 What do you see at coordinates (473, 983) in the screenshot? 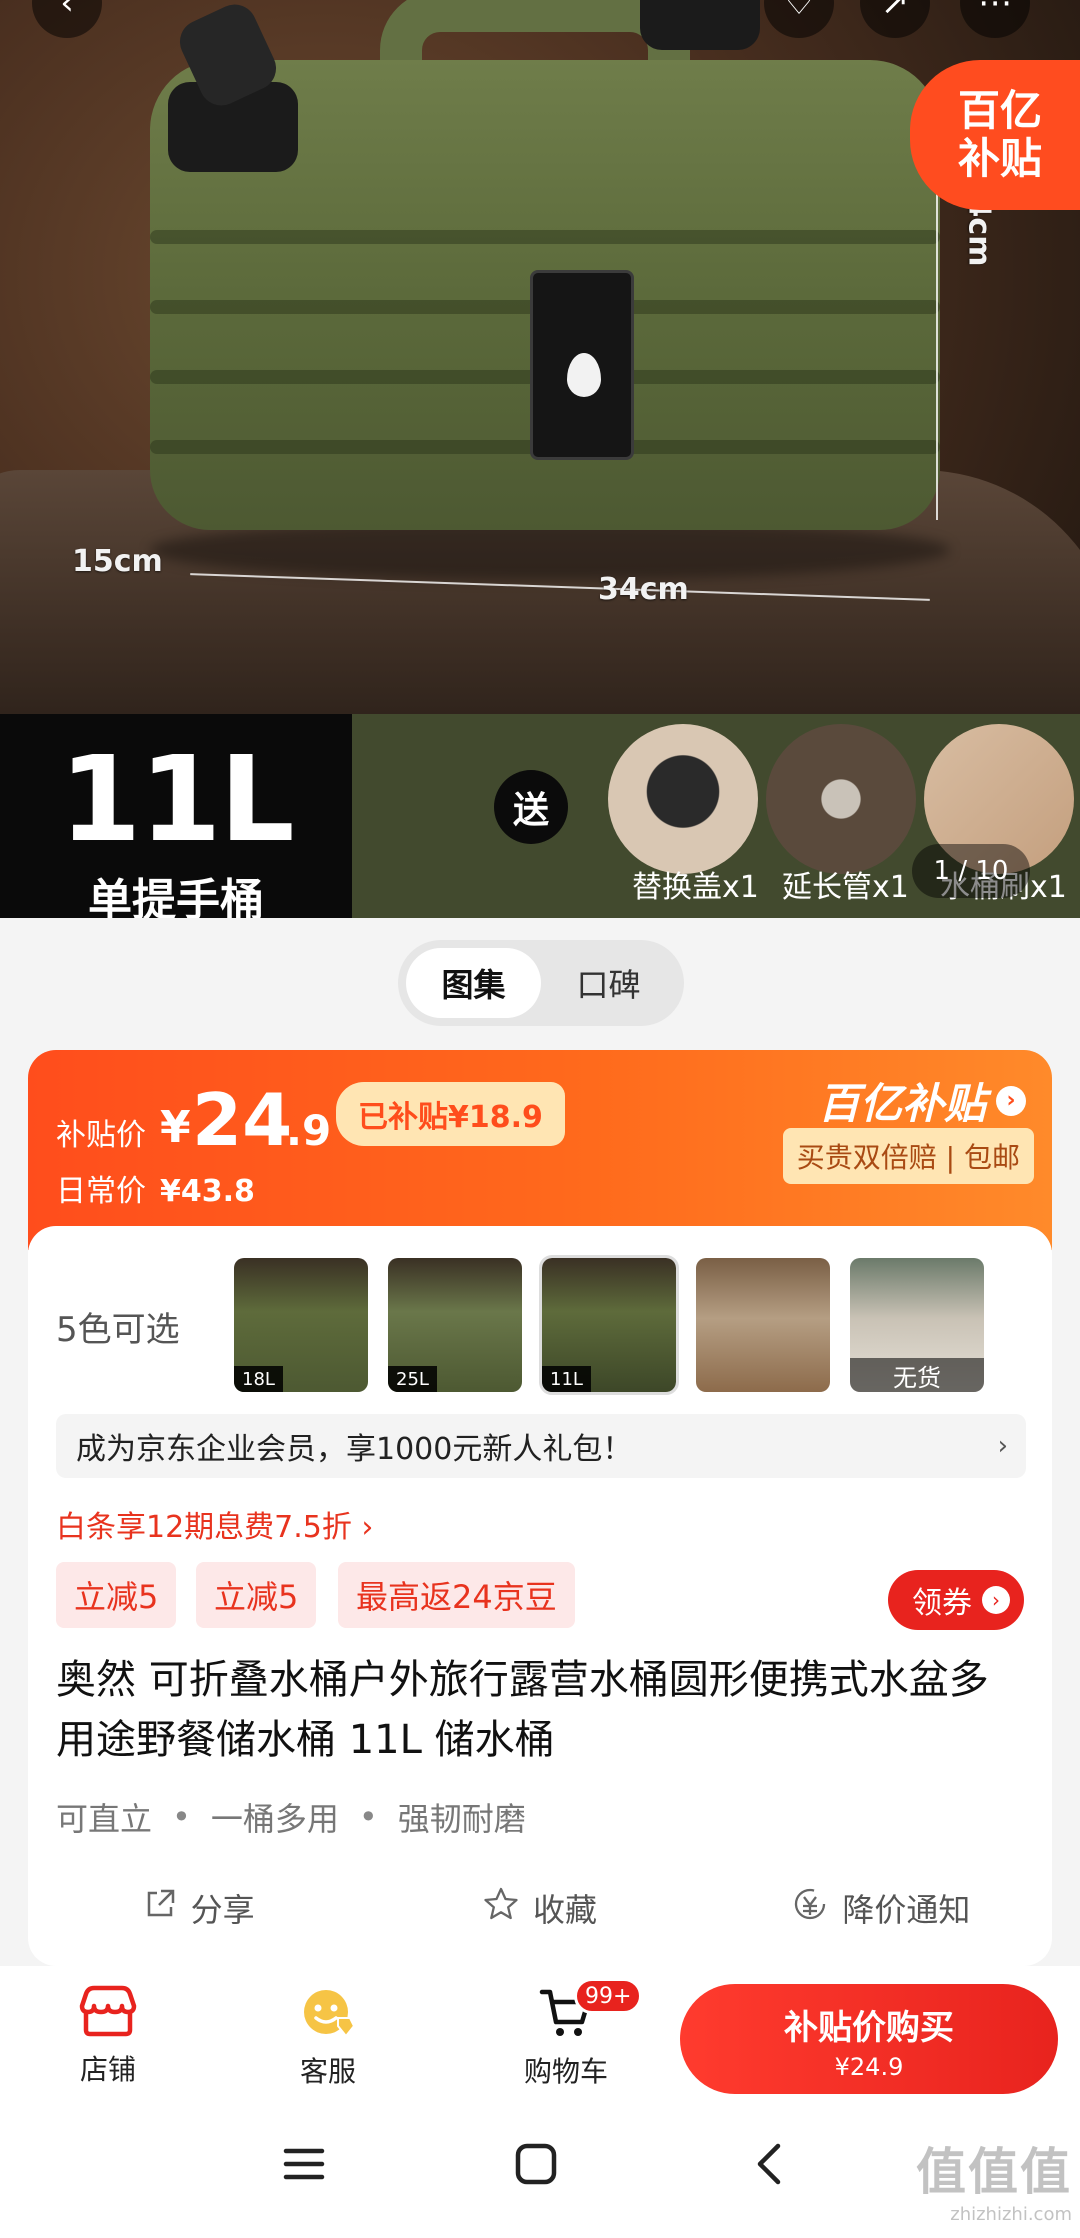
I see `tab-gallery: 图集` at bounding box center [473, 983].